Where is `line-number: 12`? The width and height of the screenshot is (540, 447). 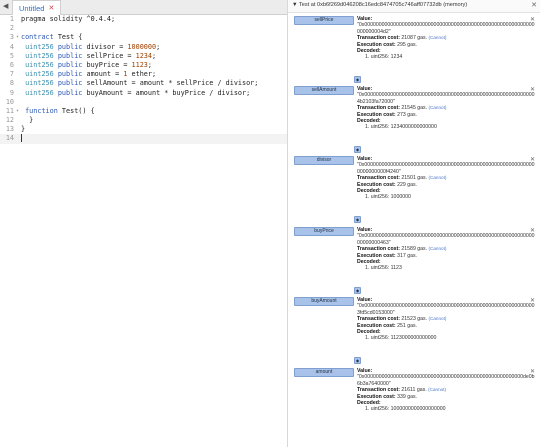 line-number: 12 is located at coordinates (9, 120).